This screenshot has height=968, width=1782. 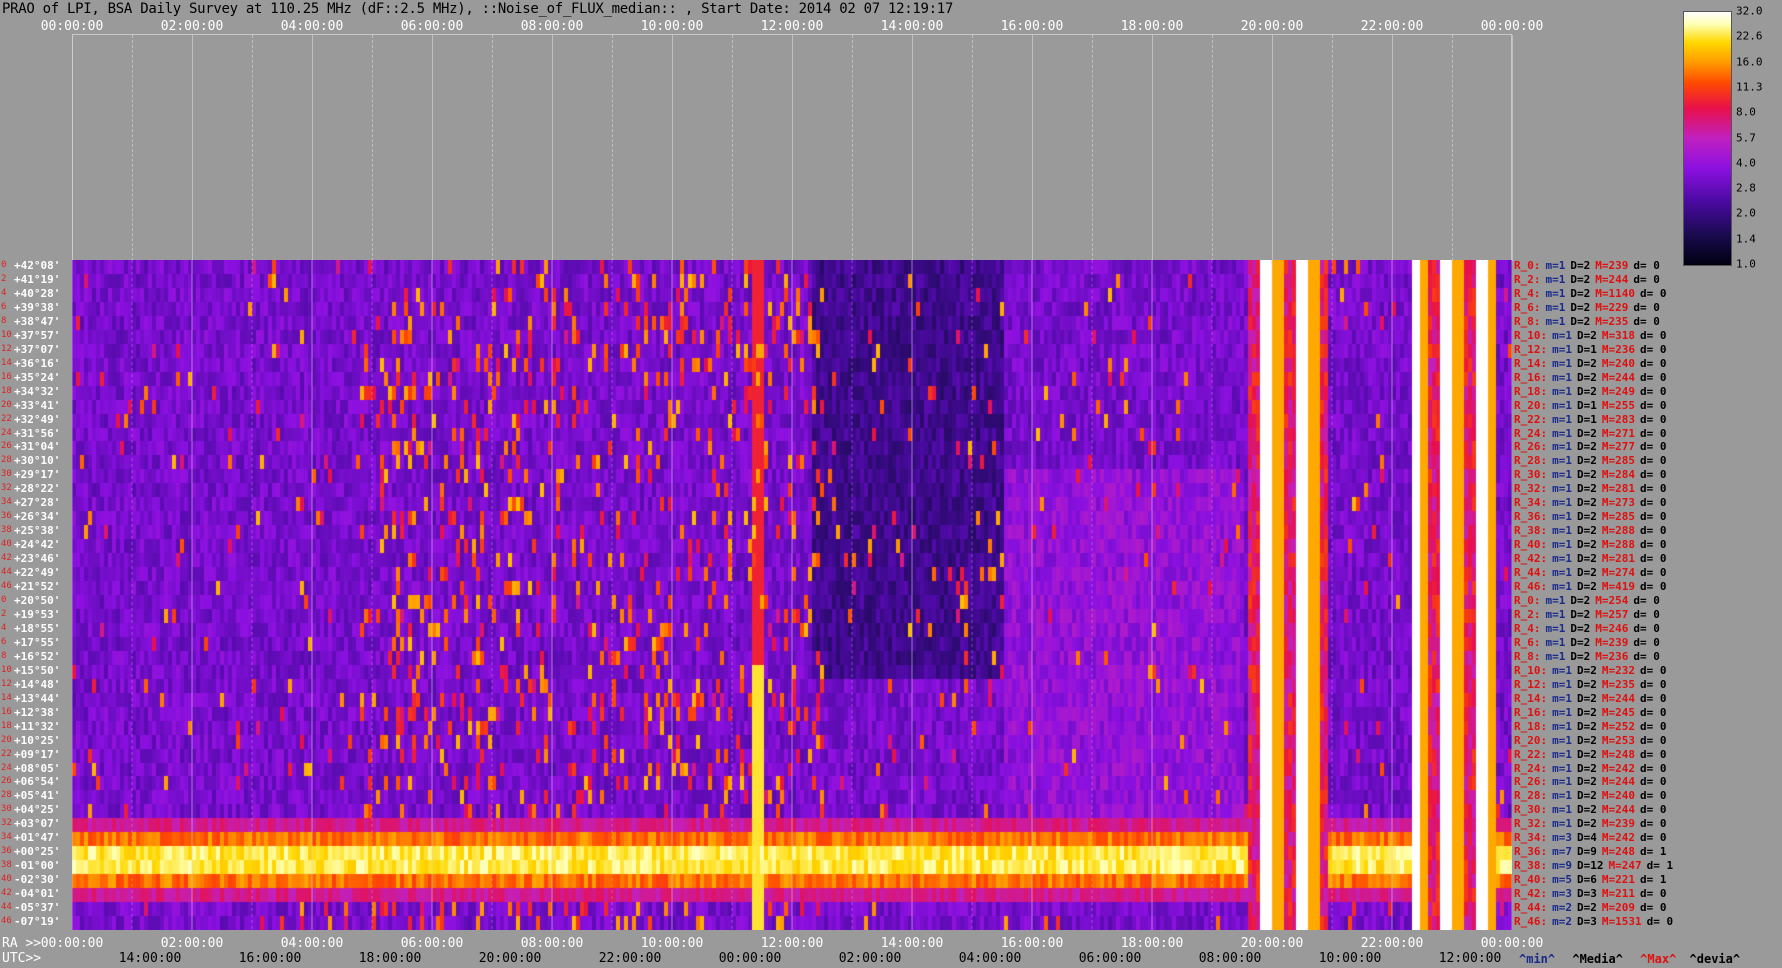 What do you see at coordinates (37, 614) in the screenshot?
I see `declination-label: +19°53'` at bounding box center [37, 614].